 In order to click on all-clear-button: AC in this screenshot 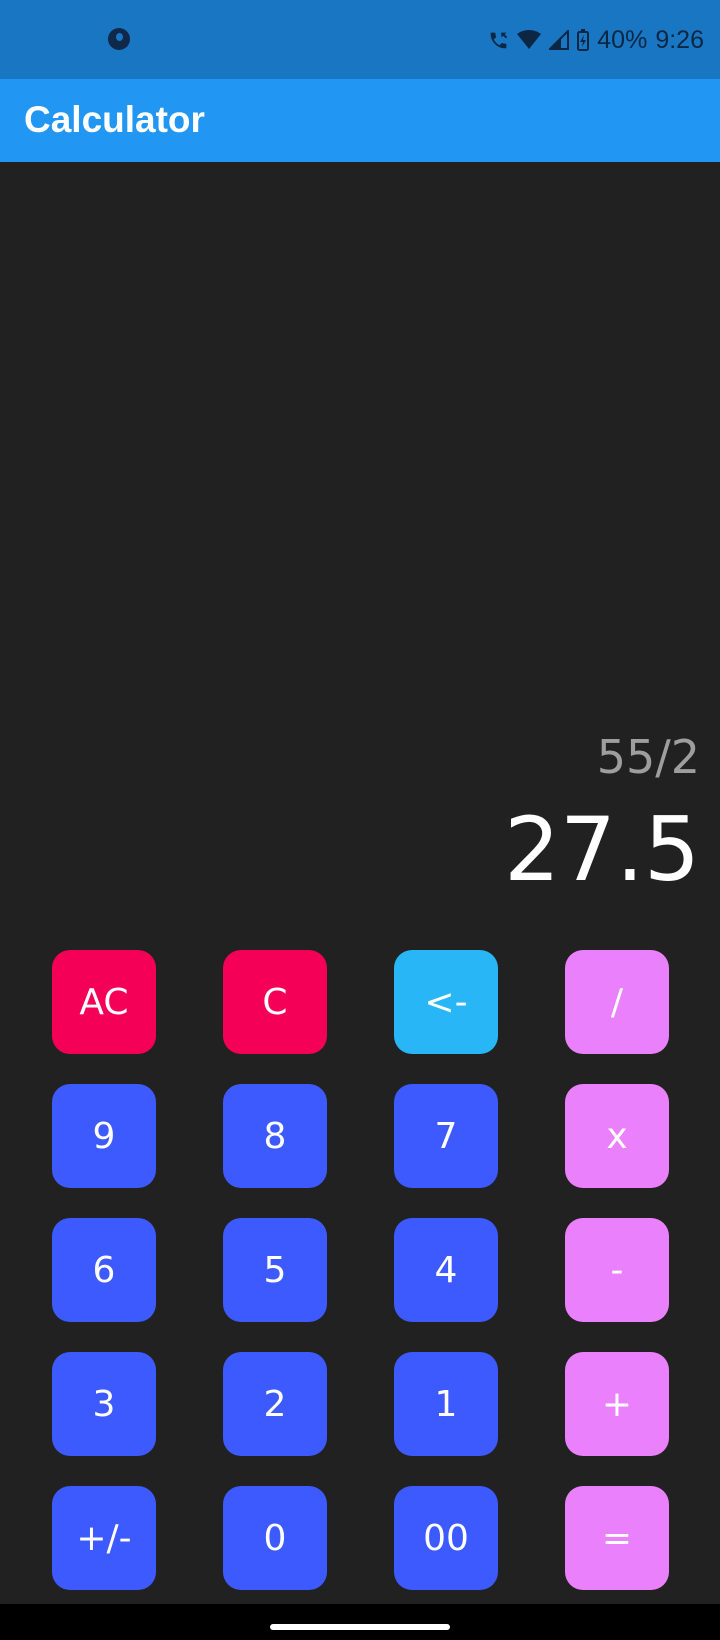, I will do `click(104, 1002)`.